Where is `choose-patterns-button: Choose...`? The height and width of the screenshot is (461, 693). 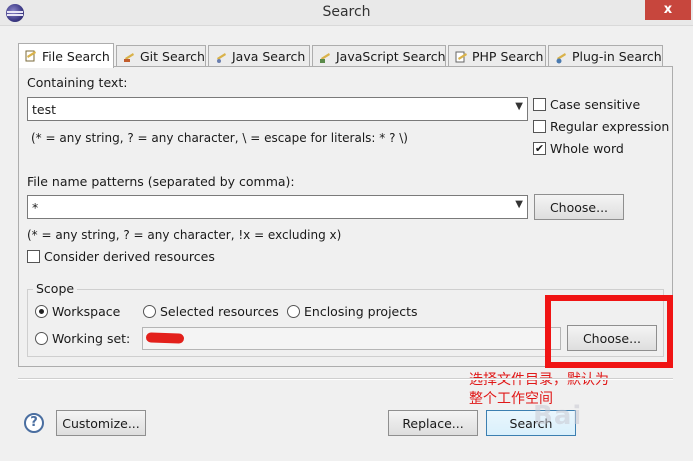
choose-patterns-button: Choose... is located at coordinates (579, 207).